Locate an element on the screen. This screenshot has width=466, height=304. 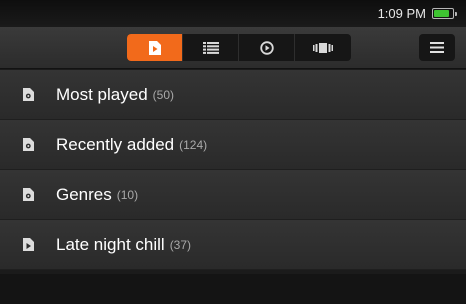
status-bar: 1:09 PM is located at coordinates (233, 13).